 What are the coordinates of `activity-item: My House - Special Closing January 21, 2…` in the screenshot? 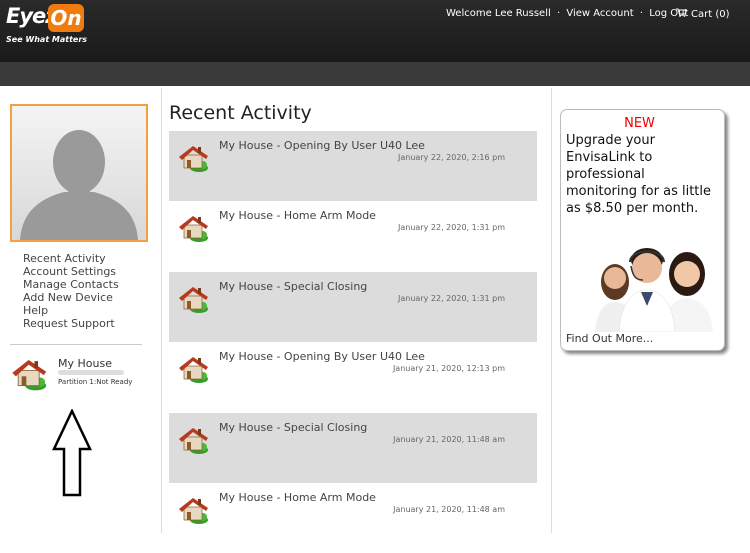 It's located at (353, 448).